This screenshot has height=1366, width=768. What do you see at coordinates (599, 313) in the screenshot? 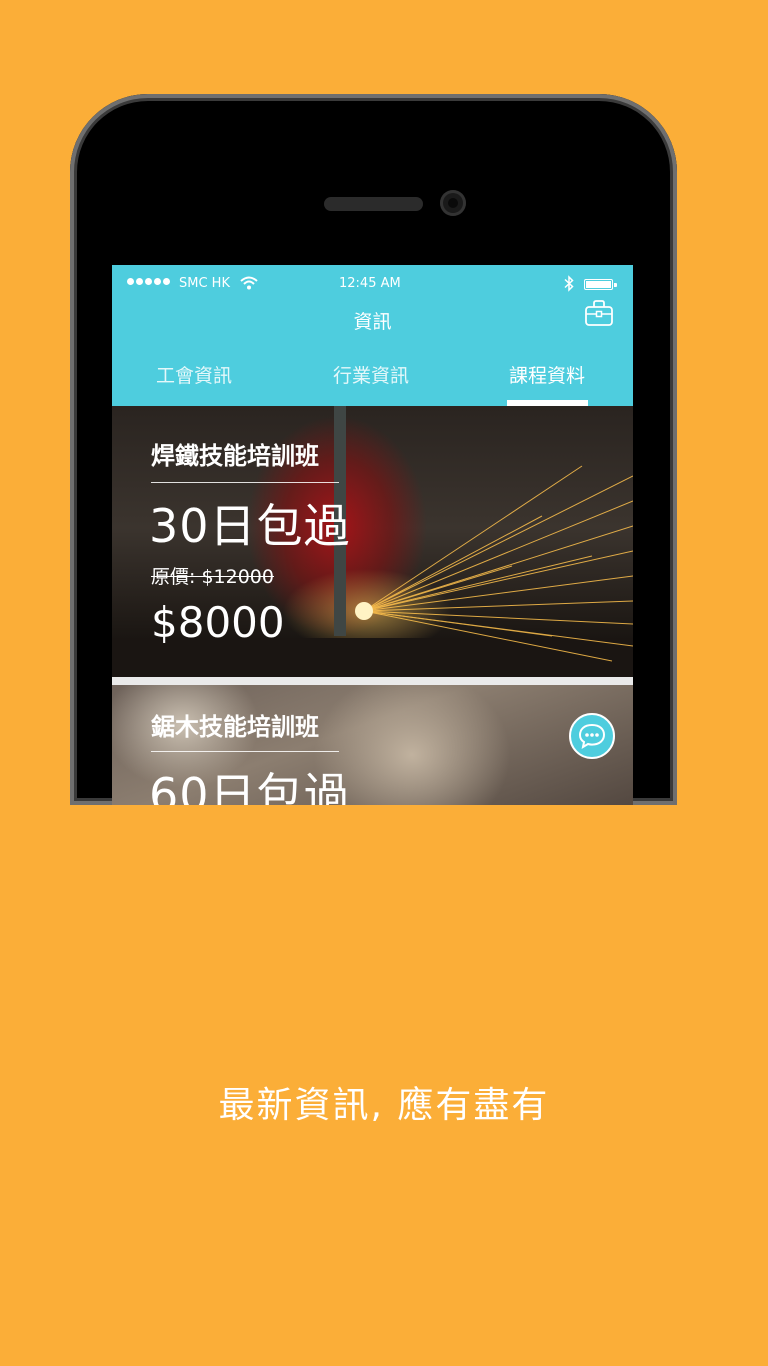
I see `briefcase-icon` at bounding box center [599, 313].